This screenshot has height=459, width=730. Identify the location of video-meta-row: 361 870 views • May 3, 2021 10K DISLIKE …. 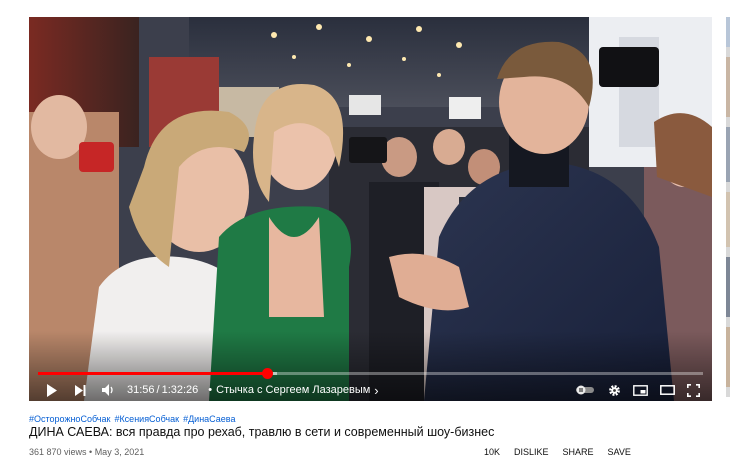
(374, 453).